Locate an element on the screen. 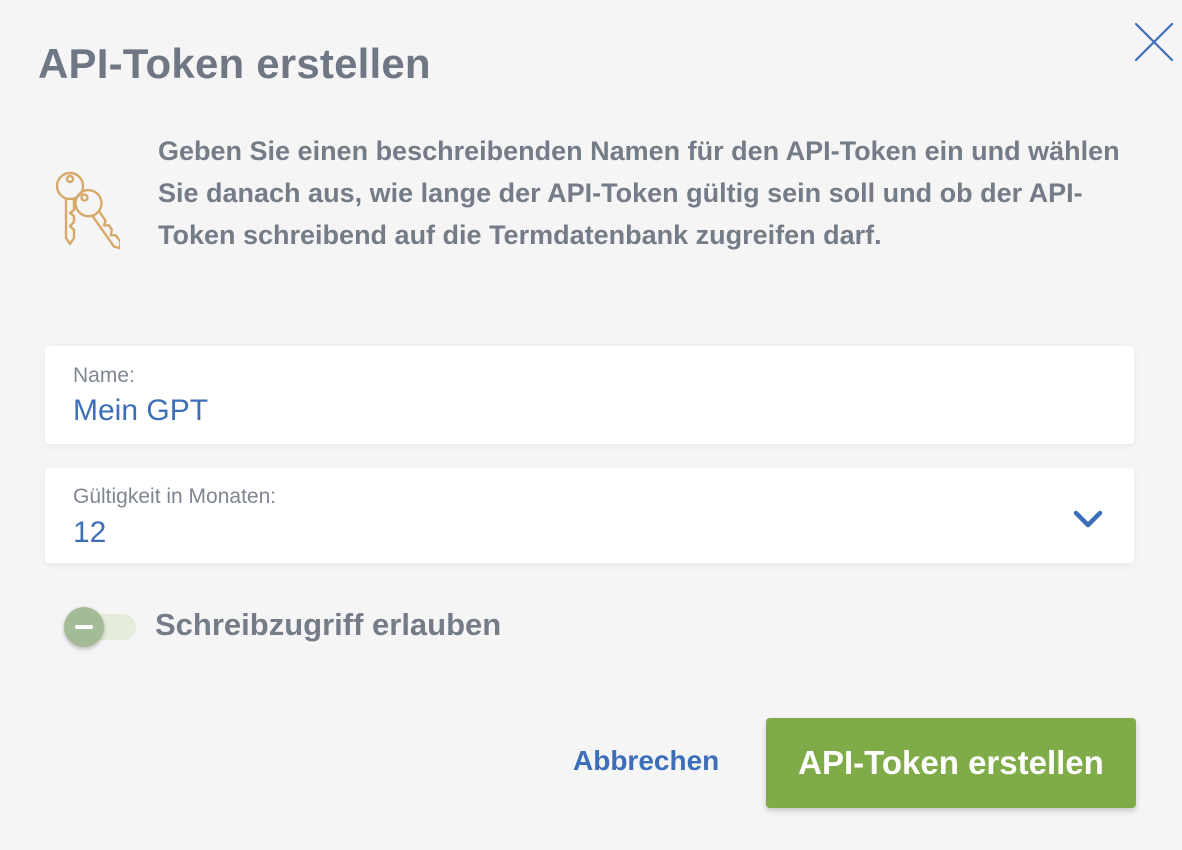  chevron-down-icon is located at coordinates (1088, 519).